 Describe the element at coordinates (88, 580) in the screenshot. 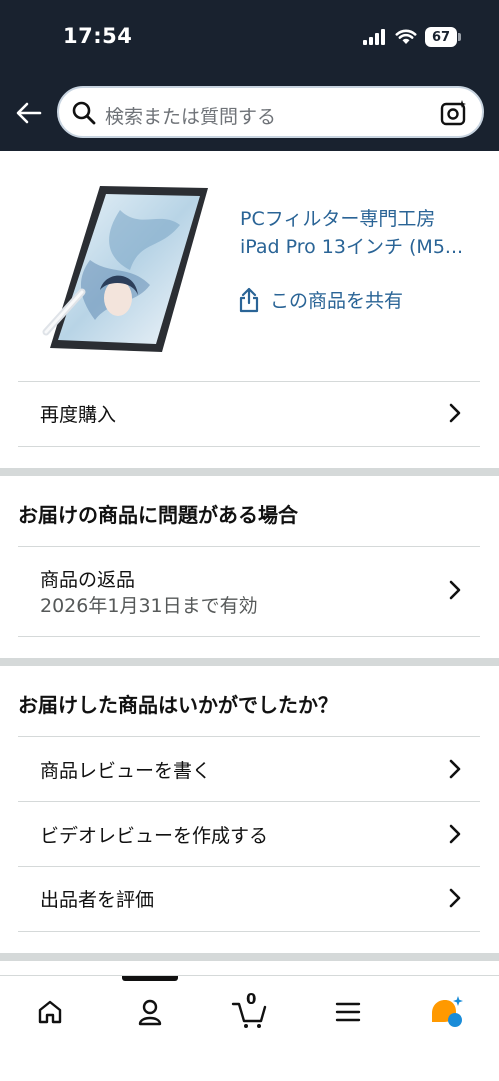

I see `return-label: 商品の返品` at that location.